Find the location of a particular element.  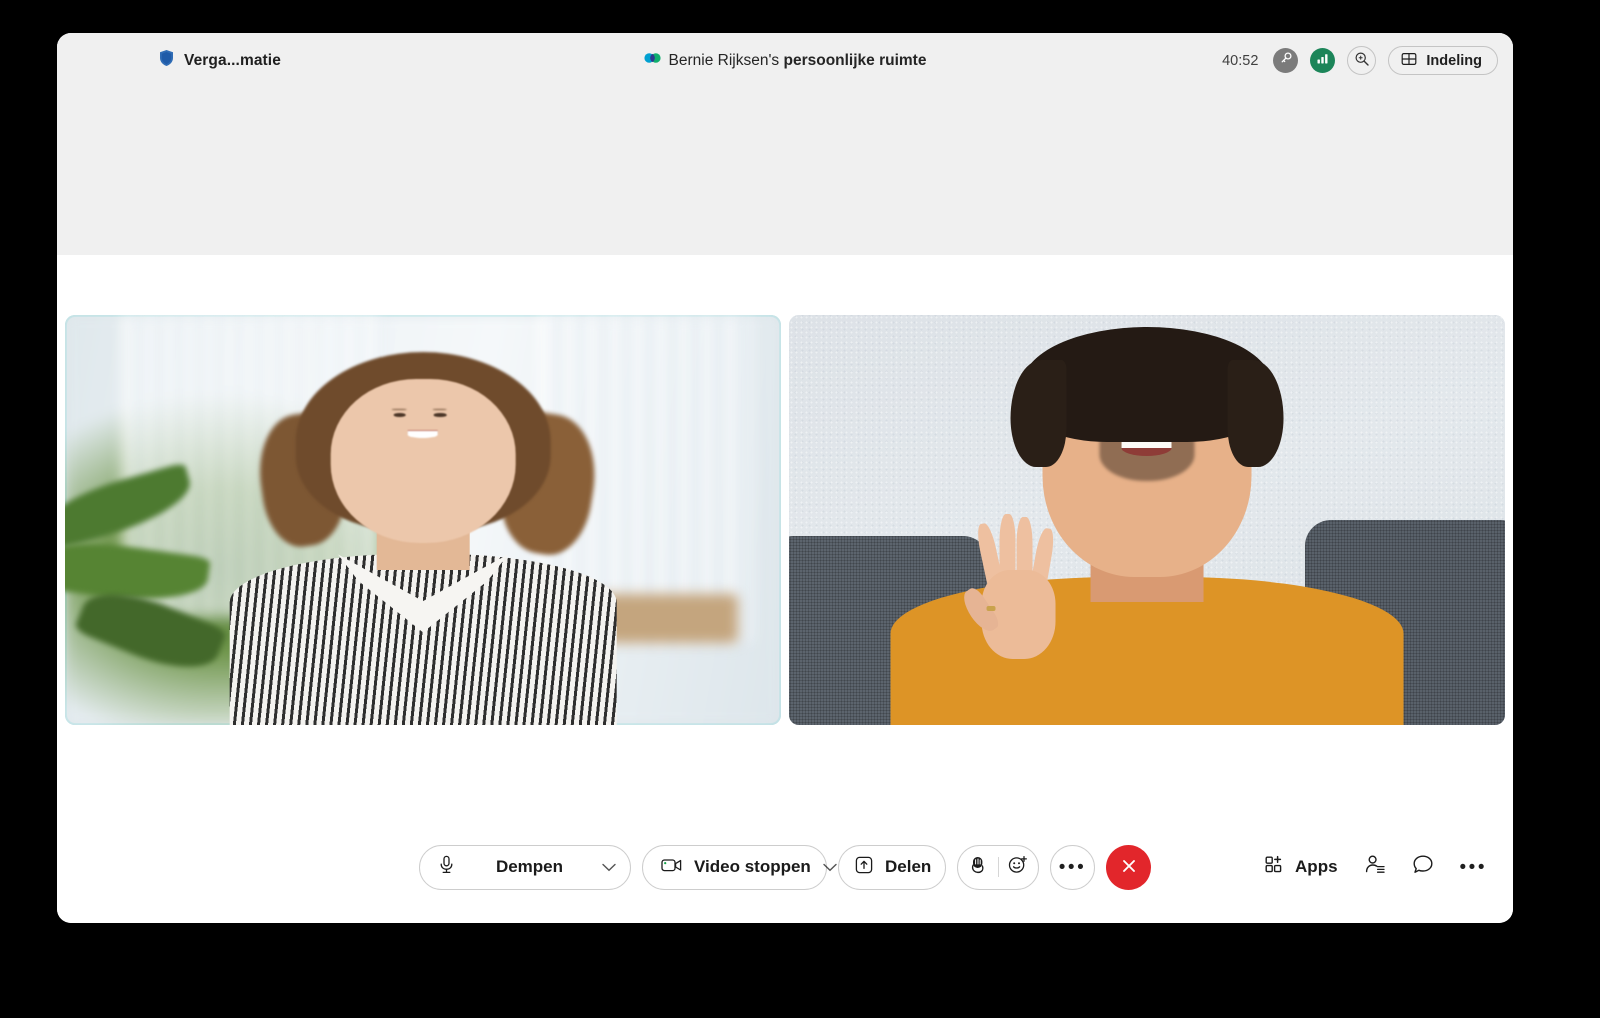

microphone-icon is located at coordinates (446, 867).